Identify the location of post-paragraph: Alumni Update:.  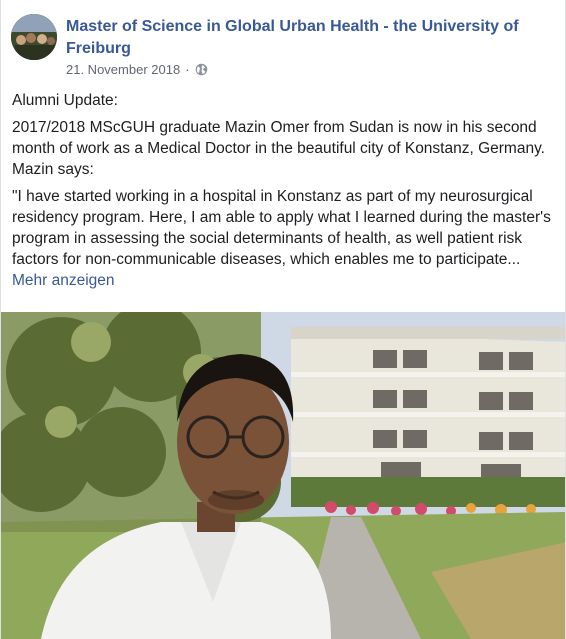
(65, 100).